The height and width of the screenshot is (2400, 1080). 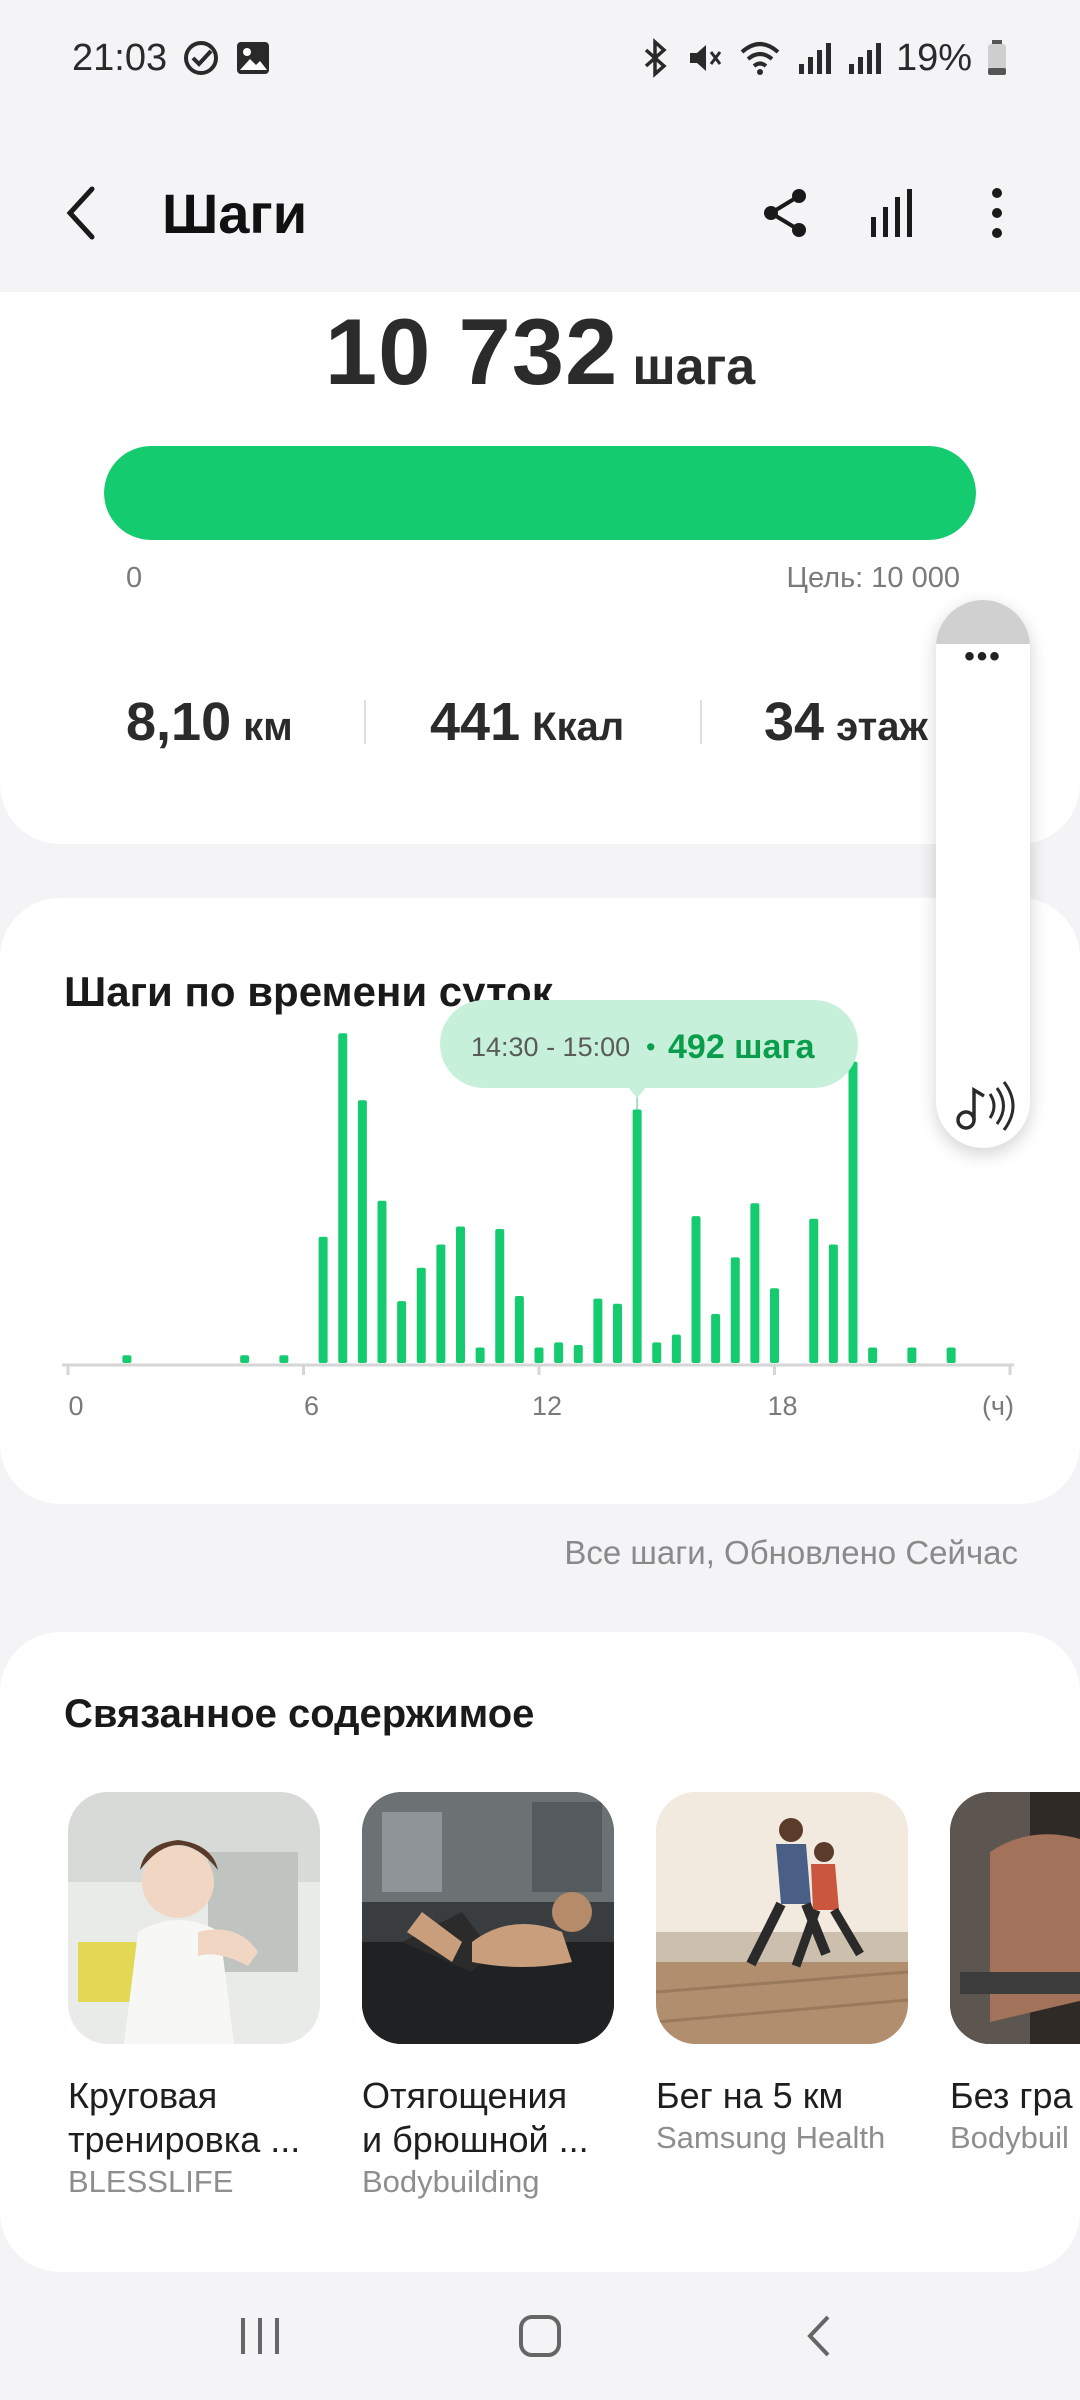 I want to click on stats-button, so click(x=891, y=213).